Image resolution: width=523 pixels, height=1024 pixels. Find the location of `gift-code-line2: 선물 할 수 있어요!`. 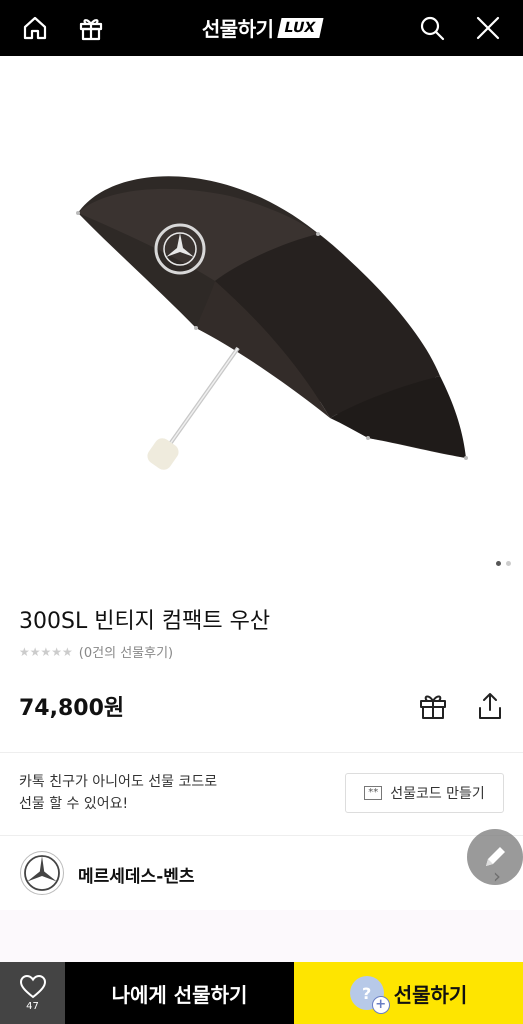

gift-code-line2: 선물 할 수 있어요! is located at coordinates (74, 804).